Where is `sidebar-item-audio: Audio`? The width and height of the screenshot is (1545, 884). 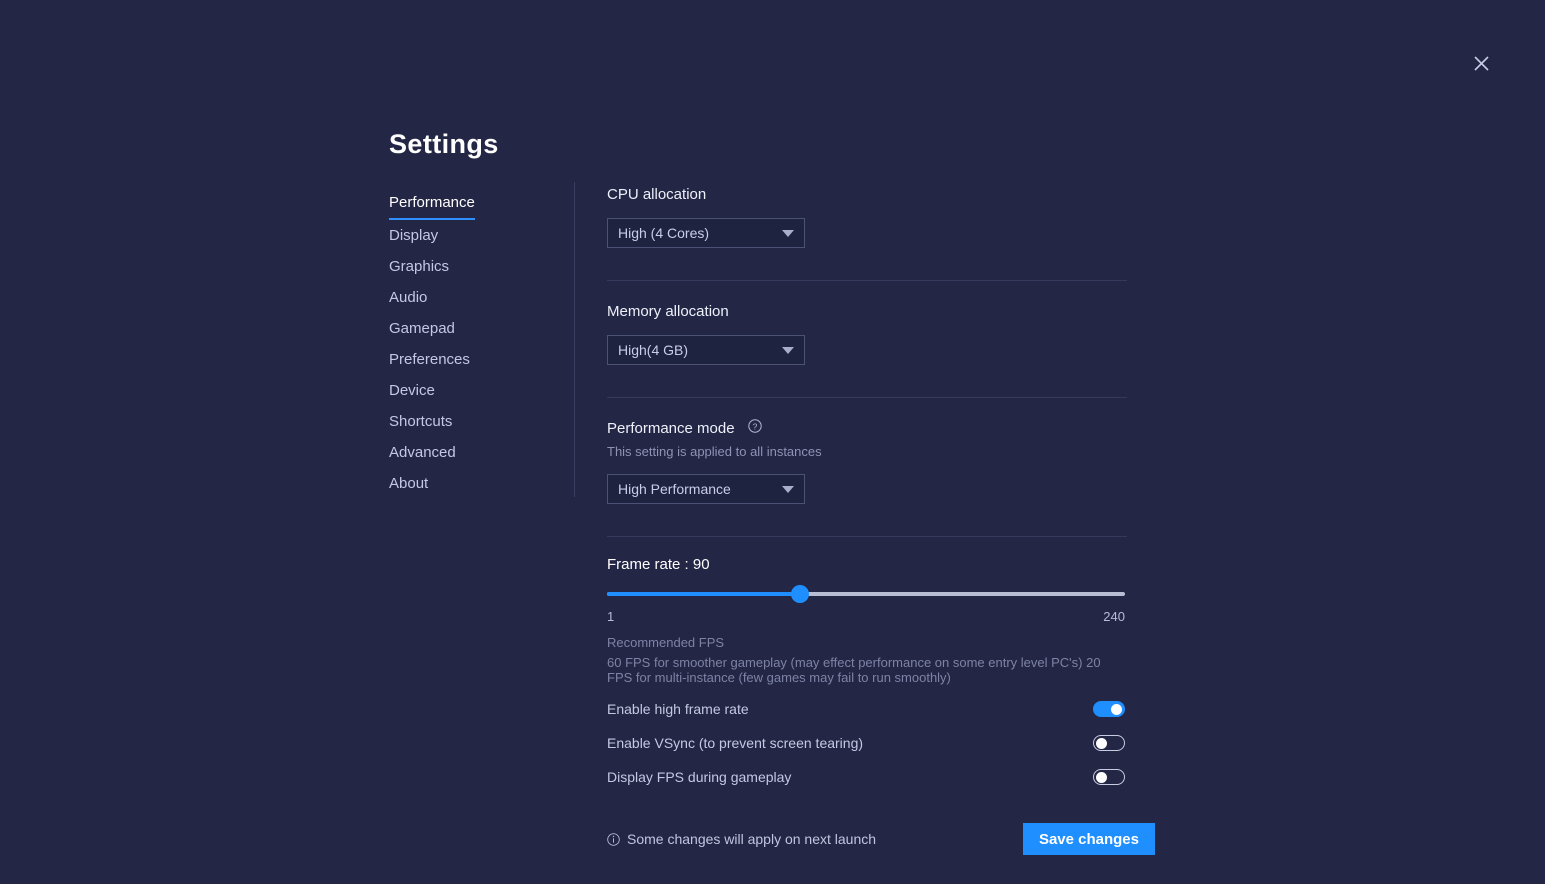
sidebar-item-audio: Audio is located at coordinates (408, 297).